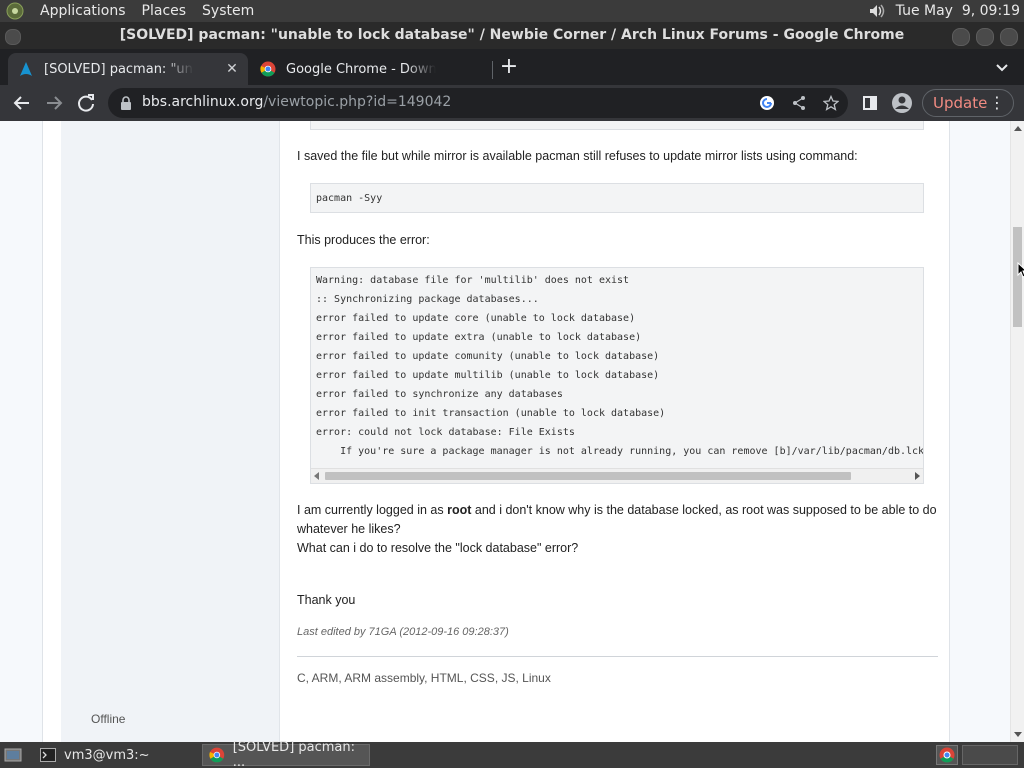  What do you see at coordinates (1018, 128) in the screenshot?
I see `scroll-up-arrow-icon` at bounding box center [1018, 128].